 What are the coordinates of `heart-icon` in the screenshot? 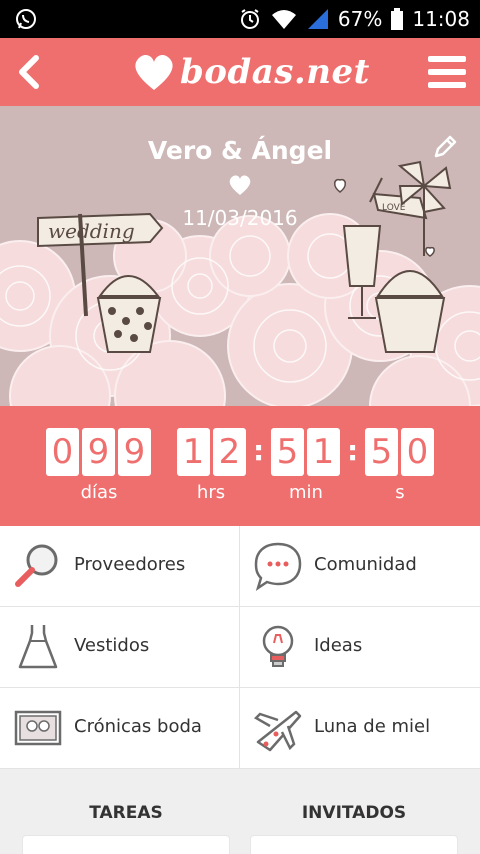 It's located at (240, 185).